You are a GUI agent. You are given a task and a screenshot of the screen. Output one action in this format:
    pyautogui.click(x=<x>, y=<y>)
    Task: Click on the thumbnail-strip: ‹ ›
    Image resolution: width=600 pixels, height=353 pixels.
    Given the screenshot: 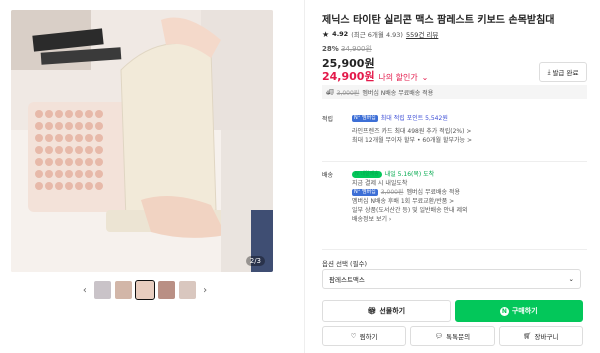 What is the action you would take?
    pyautogui.click(x=145, y=290)
    